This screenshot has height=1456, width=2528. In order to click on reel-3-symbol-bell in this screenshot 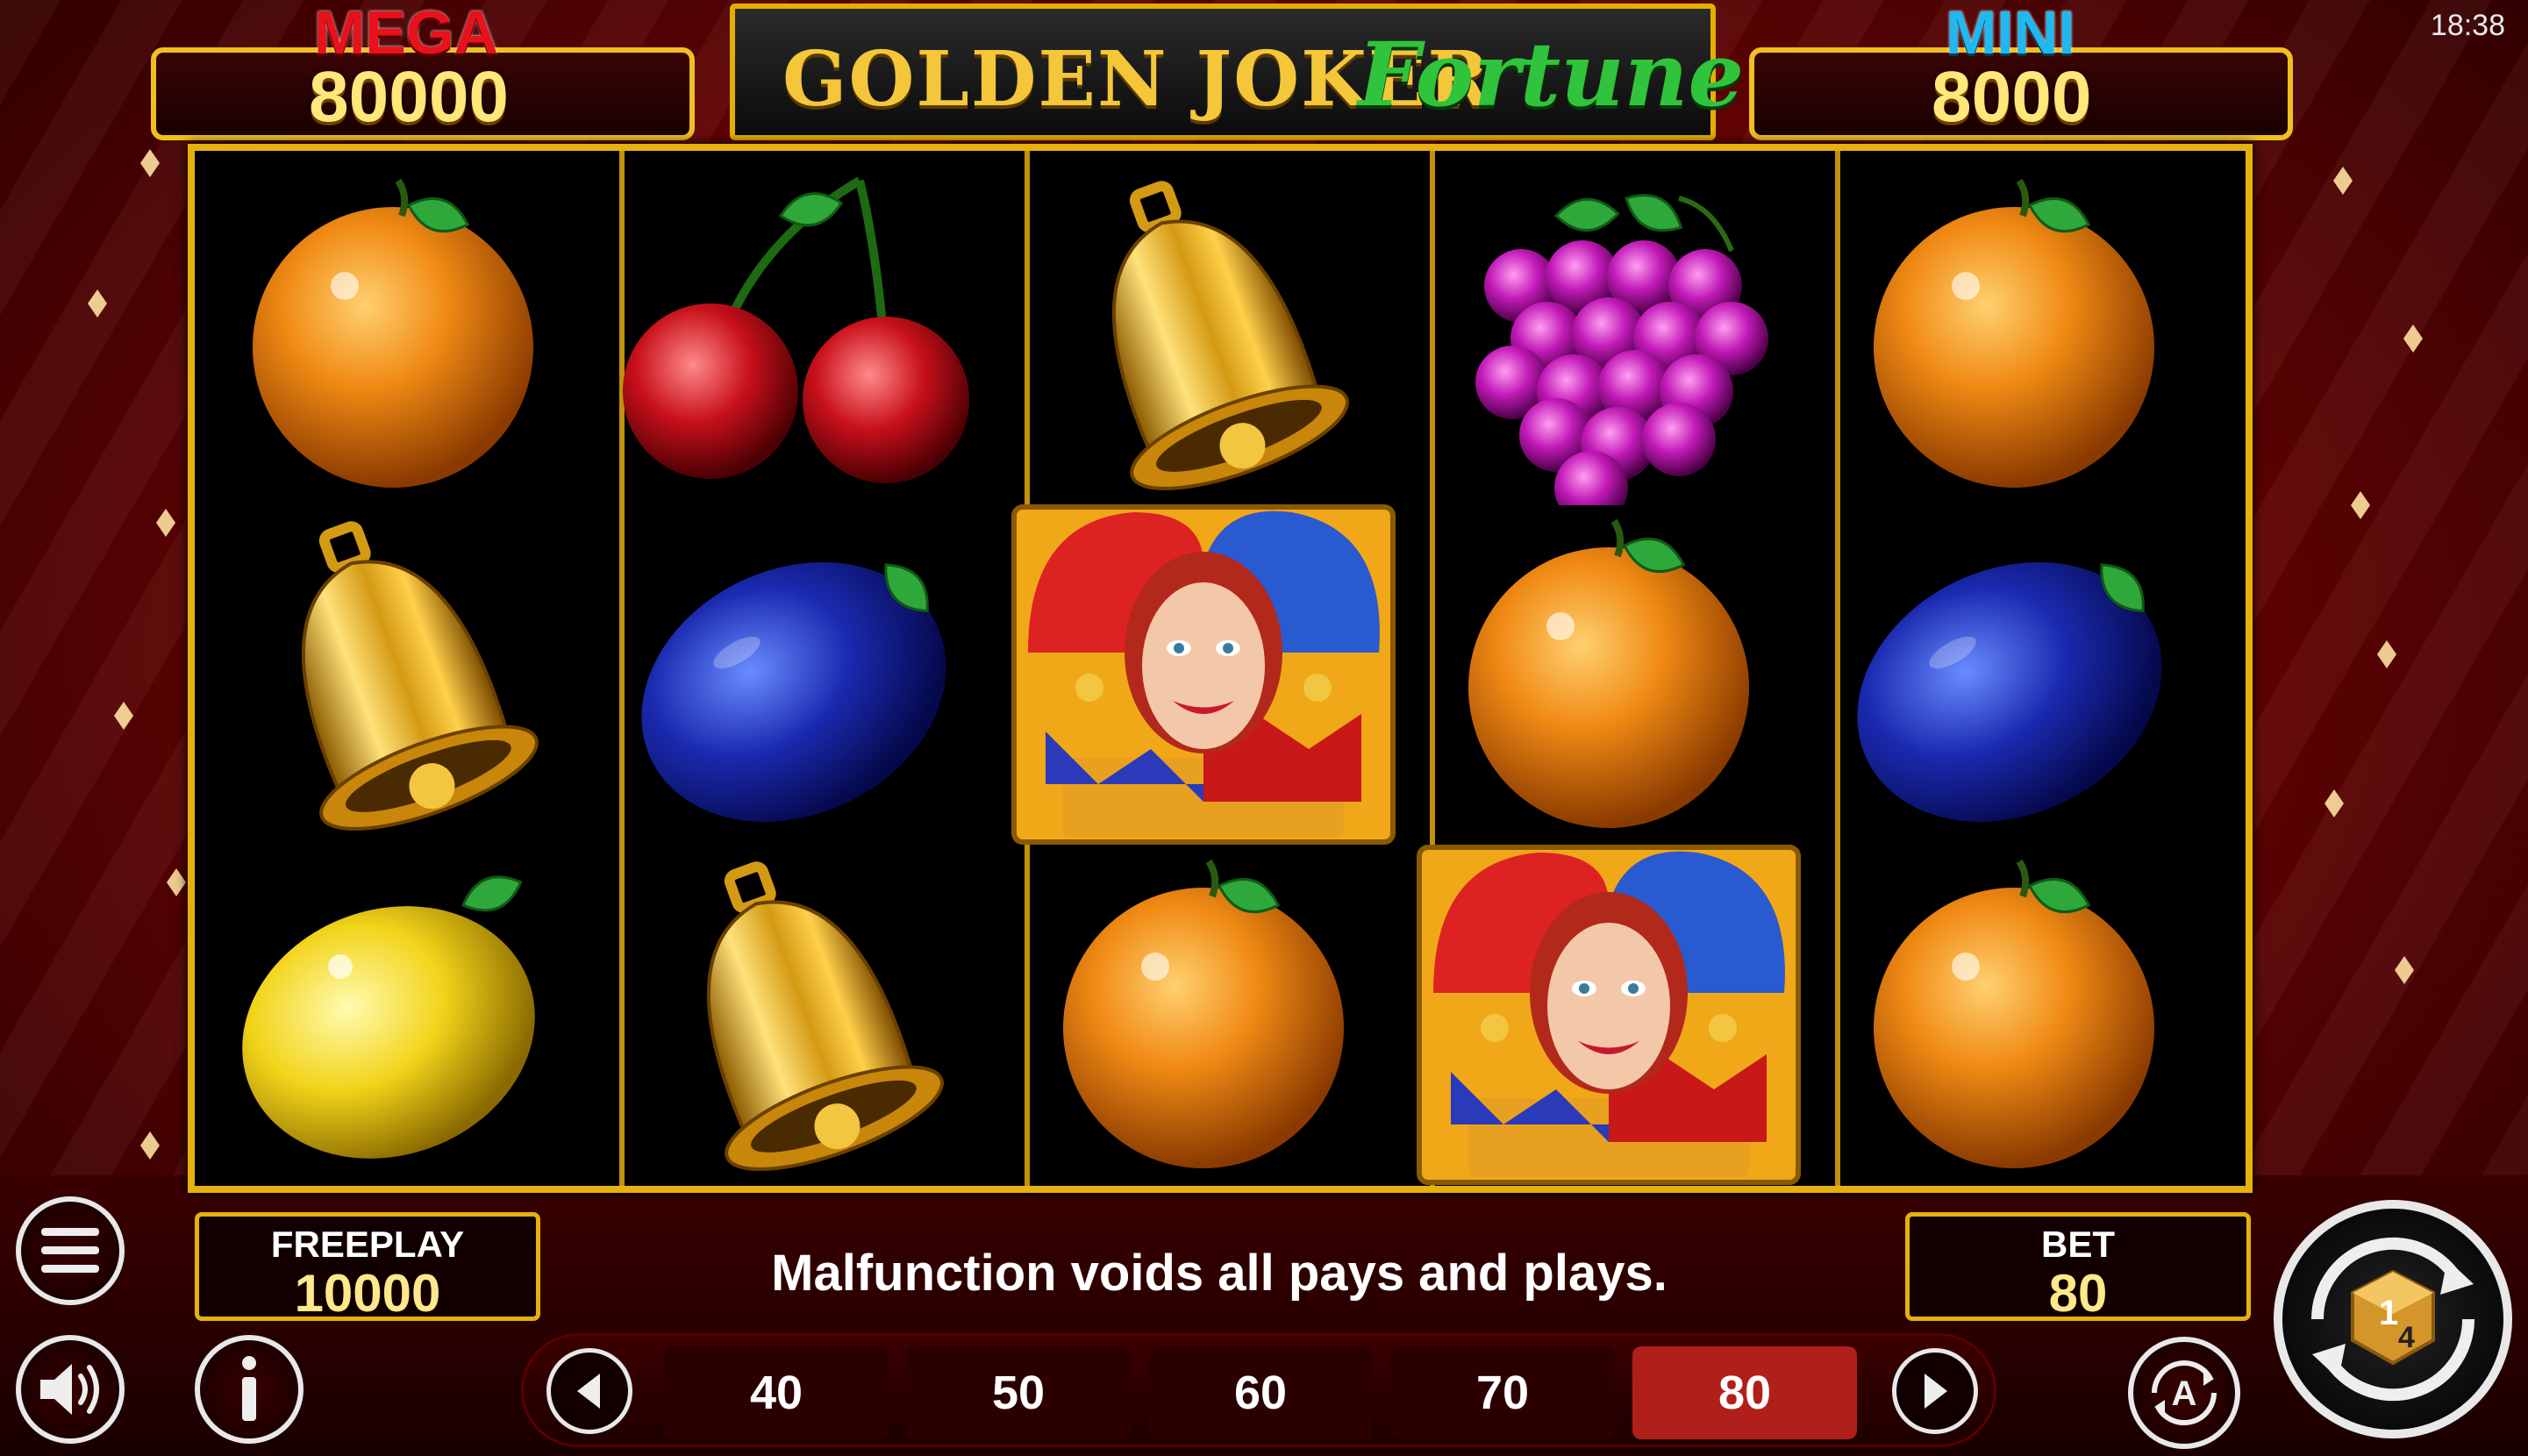, I will do `click(1203, 334)`.